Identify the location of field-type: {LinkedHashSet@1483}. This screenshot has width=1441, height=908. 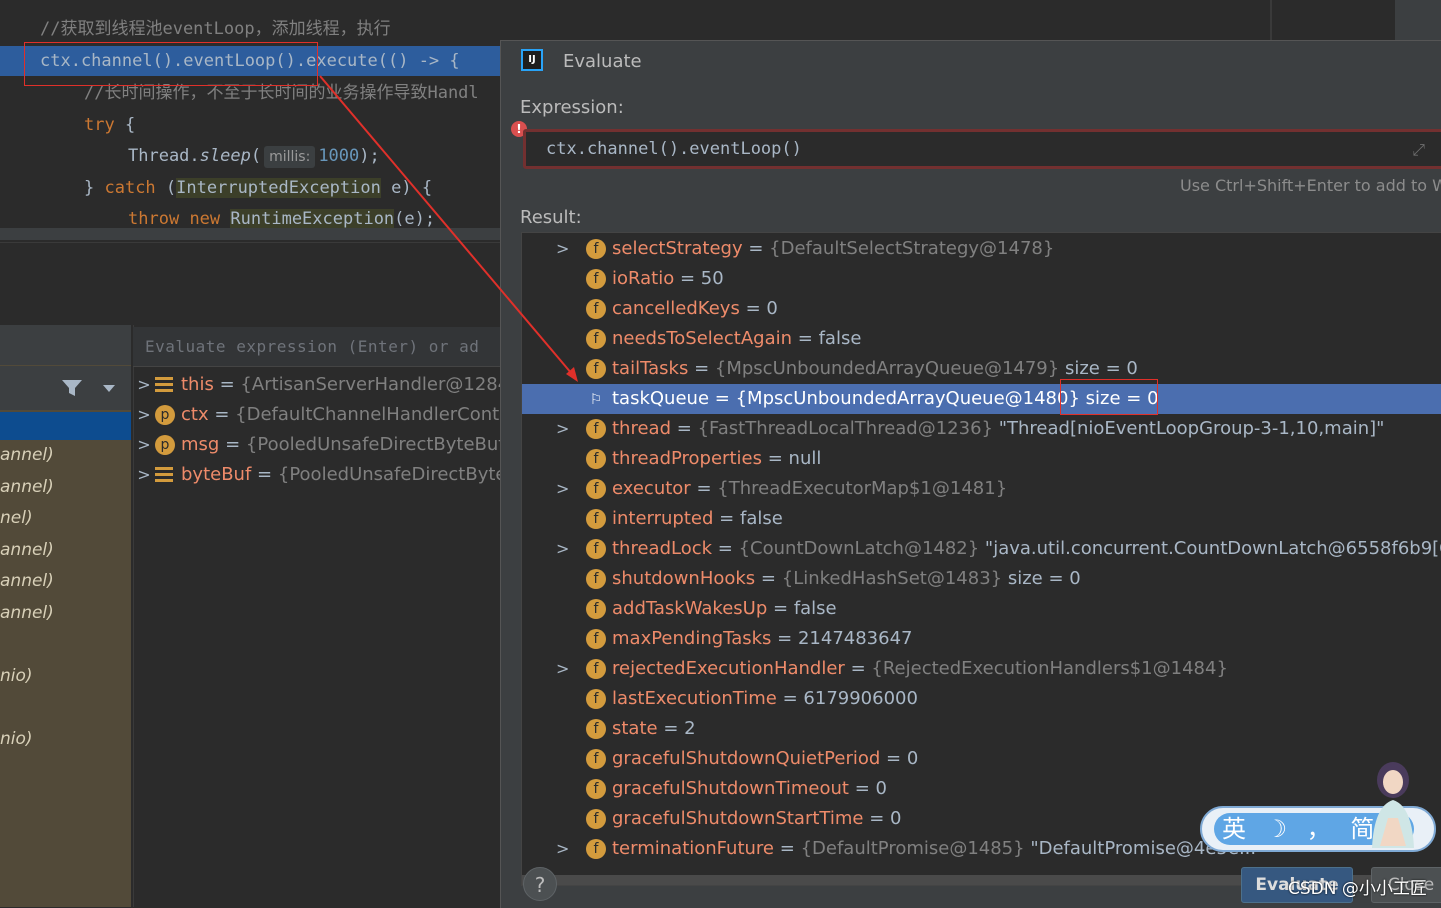
(892, 578).